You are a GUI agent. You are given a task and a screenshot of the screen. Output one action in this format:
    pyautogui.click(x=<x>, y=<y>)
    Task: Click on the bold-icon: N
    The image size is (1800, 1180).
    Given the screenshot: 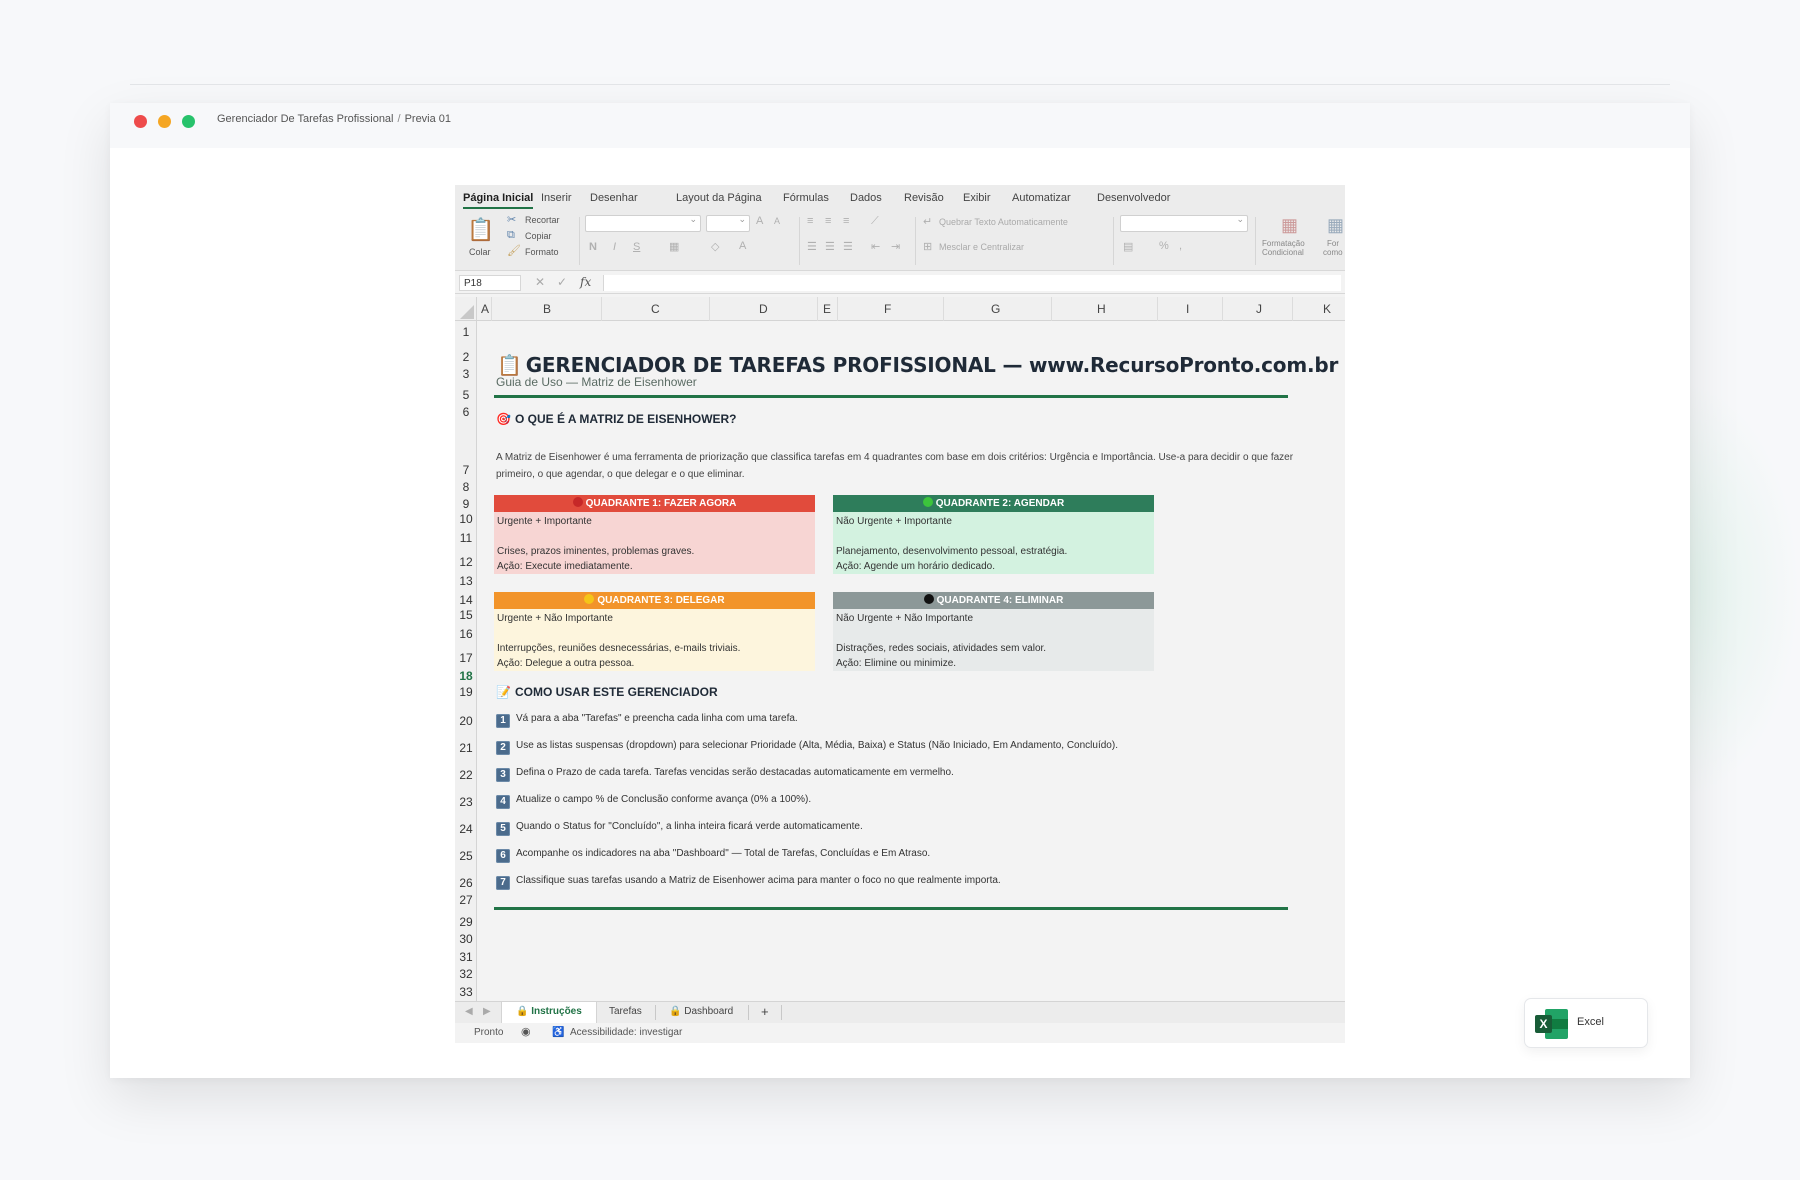 What is the action you would take?
    pyautogui.click(x=593, y=247)
    